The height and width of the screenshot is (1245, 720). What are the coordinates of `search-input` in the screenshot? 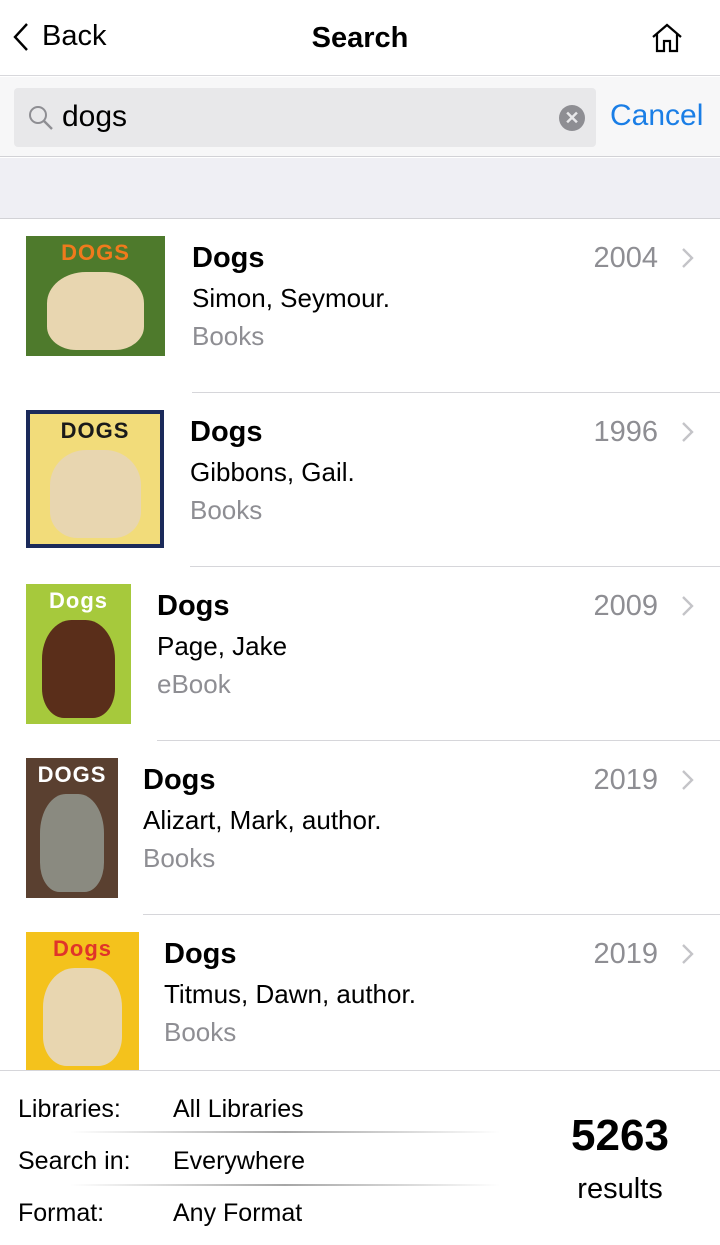 It's located at (302, 117).